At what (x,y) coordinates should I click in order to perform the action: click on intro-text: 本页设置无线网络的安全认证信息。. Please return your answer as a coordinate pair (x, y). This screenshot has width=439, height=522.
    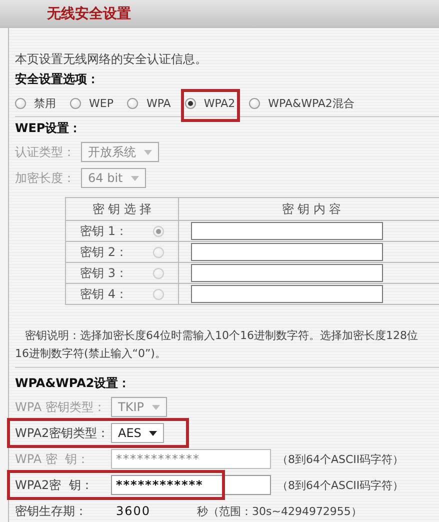
    Looking at the image, I should click on (111, 59).